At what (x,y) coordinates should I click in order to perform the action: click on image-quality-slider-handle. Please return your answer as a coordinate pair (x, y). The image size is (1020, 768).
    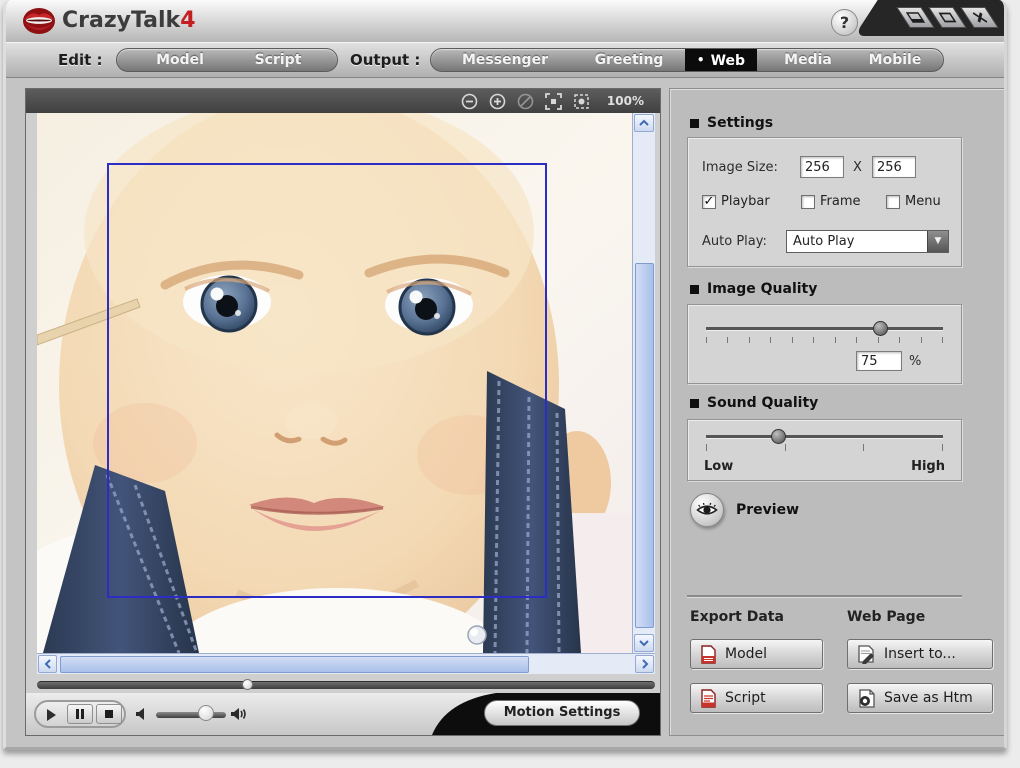
    Looking at the image, I should click on (881, 328).